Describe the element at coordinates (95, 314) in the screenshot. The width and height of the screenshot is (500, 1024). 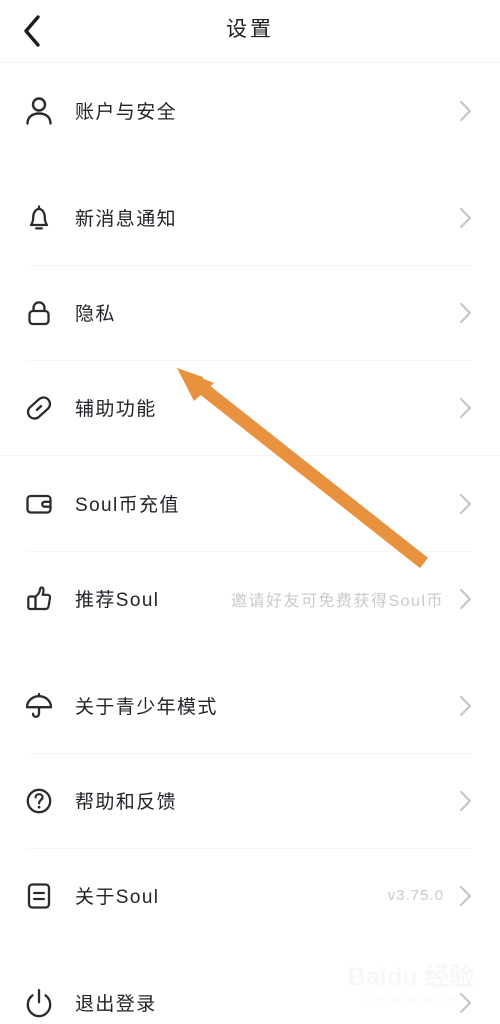
I see `row-label: 隐私` at that location.